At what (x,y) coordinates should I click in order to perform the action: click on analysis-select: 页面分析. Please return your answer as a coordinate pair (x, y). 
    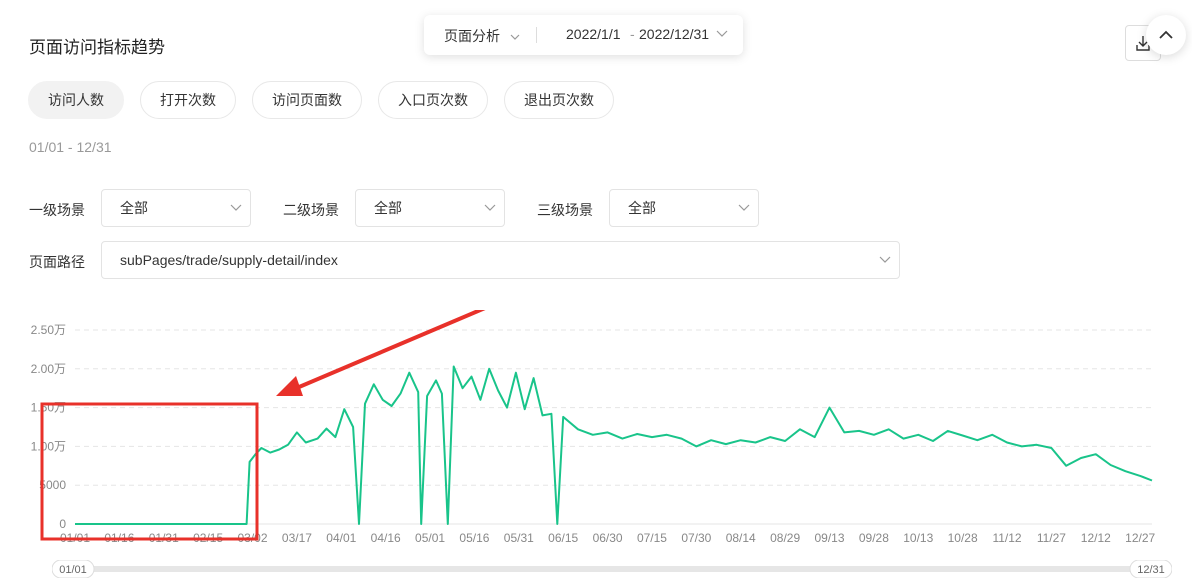
    Looking at the image, I should click on (482, 36).